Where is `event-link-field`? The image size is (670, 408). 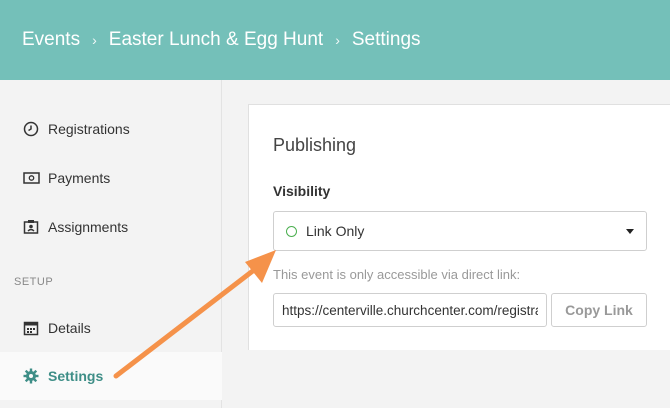
event-link-field is located at coordinates (410, 310).